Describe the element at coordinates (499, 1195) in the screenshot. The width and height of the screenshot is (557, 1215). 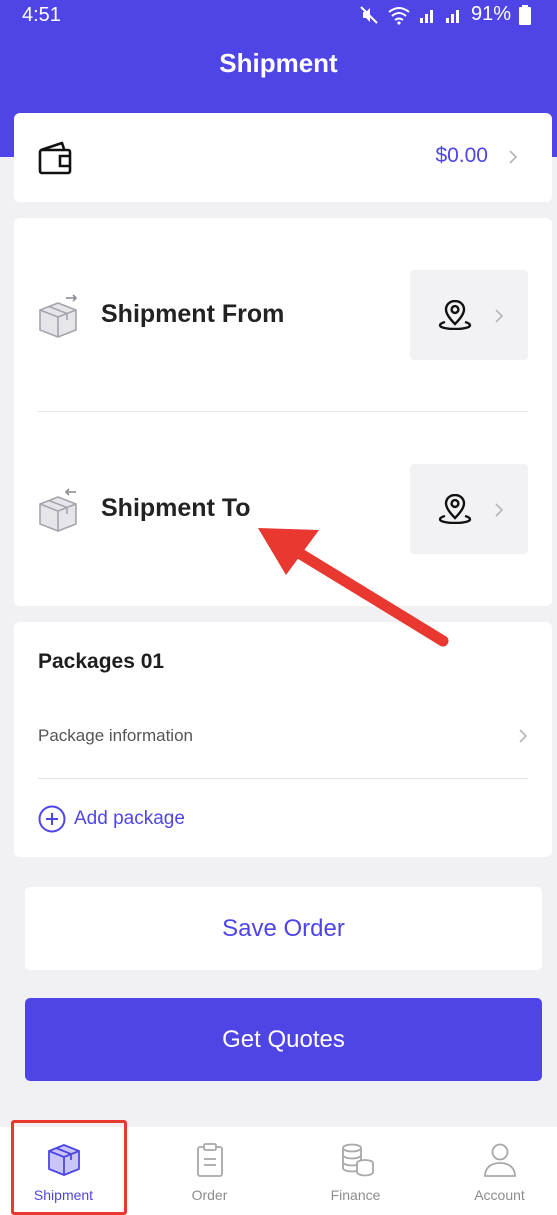
I see `nav-label-account: Account` at that location.